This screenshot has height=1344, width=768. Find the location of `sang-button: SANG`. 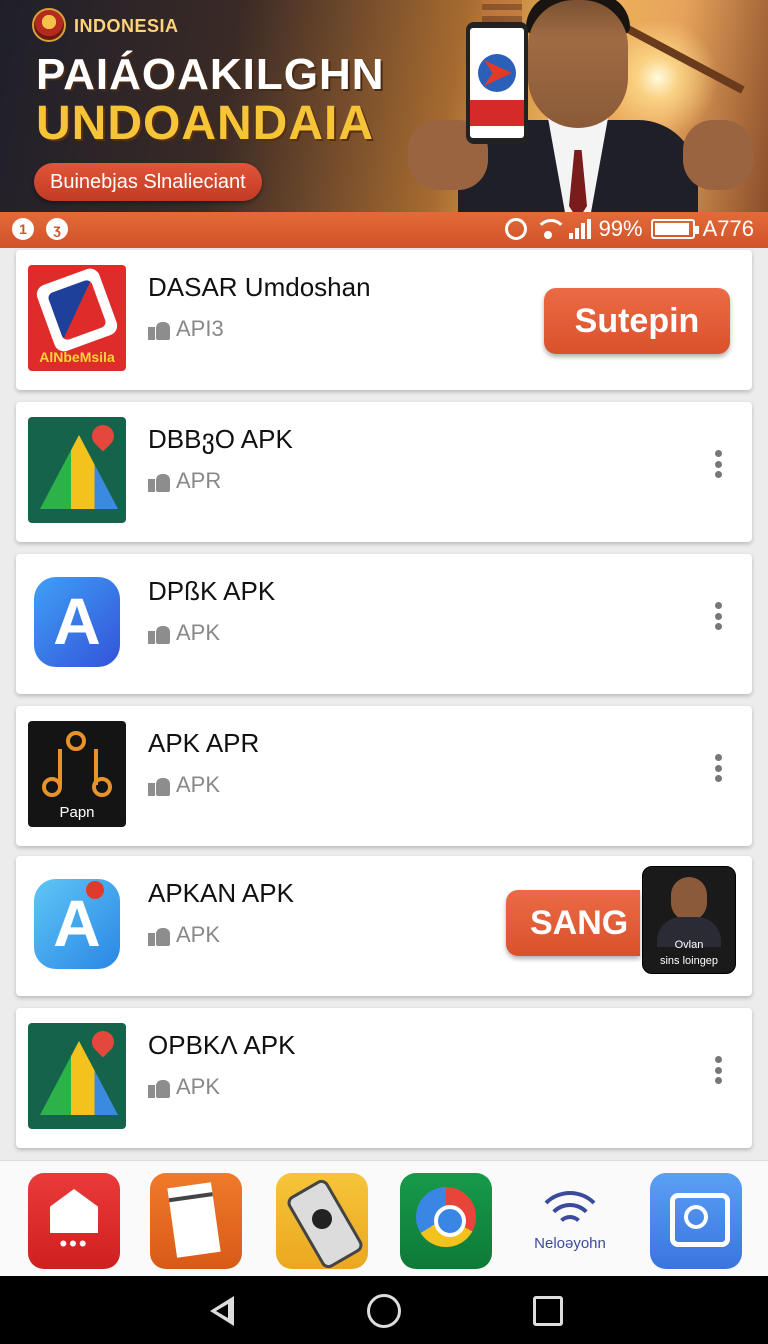

sang-button: SANG is located at coordinates (573, 923).